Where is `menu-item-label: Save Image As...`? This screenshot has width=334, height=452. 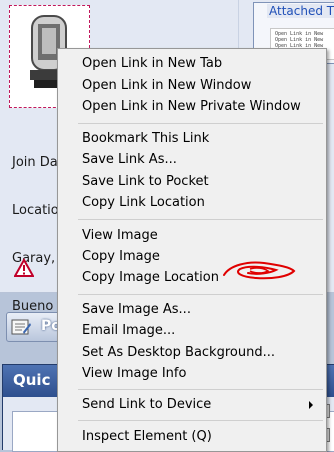 menu-item-label: Save Image As... is located at coordinates (136, 309).